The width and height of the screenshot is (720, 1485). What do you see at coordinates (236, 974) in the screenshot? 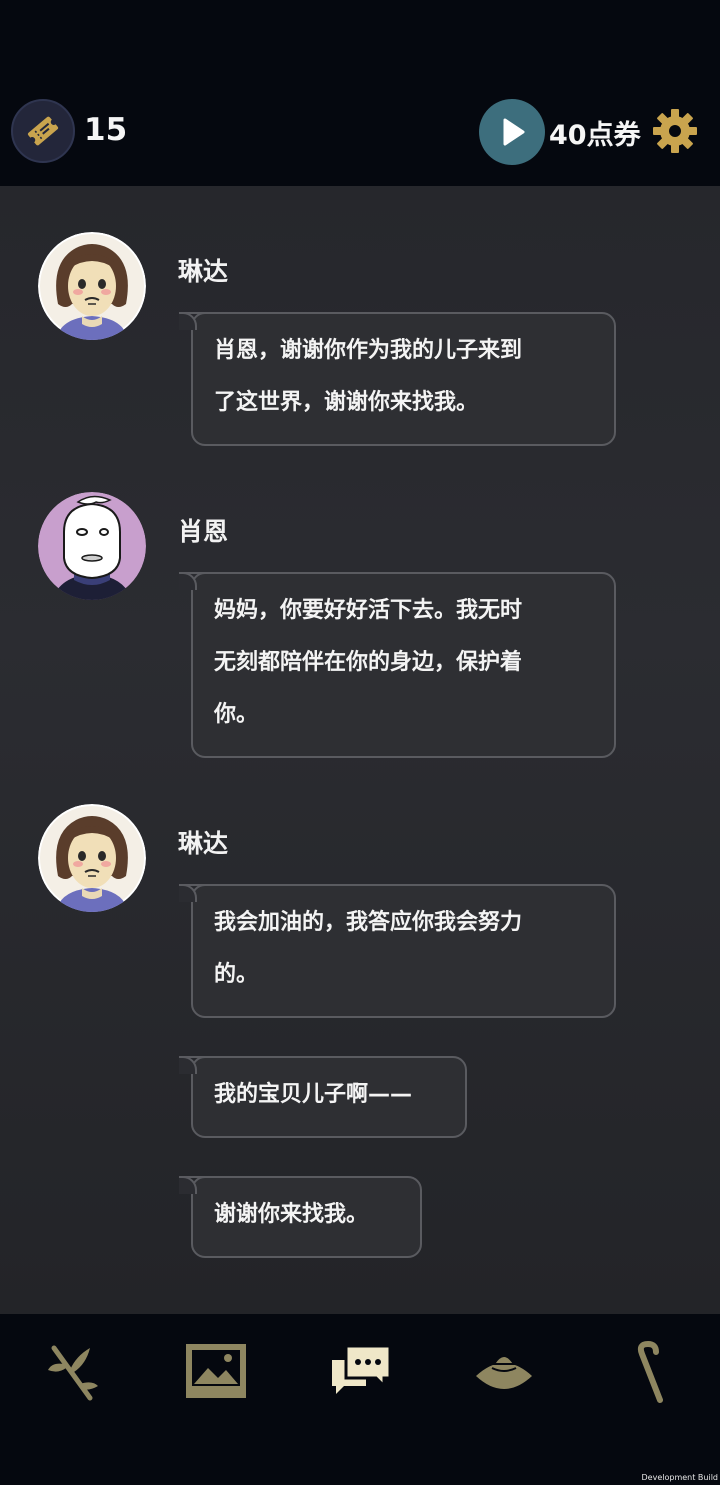
I see `bubble-line: 的。` at bounding box center [236, 974].